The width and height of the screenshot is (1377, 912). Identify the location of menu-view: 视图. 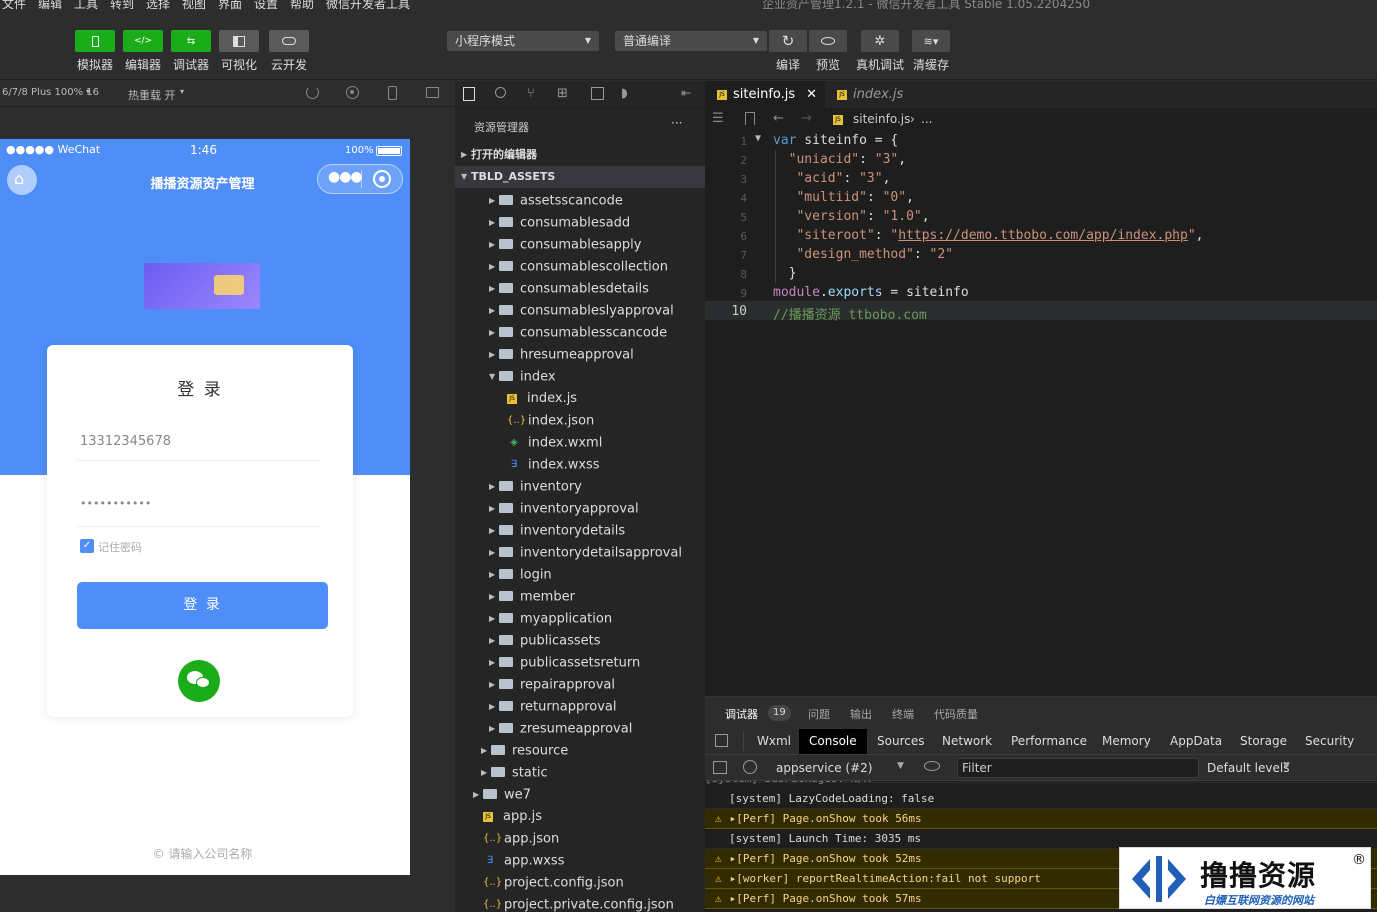
(194, 5).